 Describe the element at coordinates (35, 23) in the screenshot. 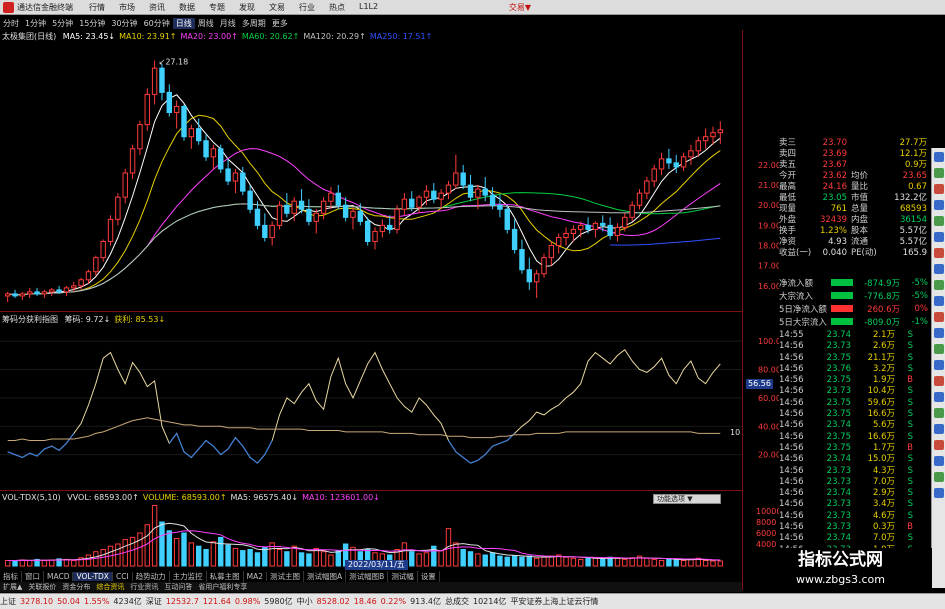

I see `period-tab-1: 1分钟` at that location.